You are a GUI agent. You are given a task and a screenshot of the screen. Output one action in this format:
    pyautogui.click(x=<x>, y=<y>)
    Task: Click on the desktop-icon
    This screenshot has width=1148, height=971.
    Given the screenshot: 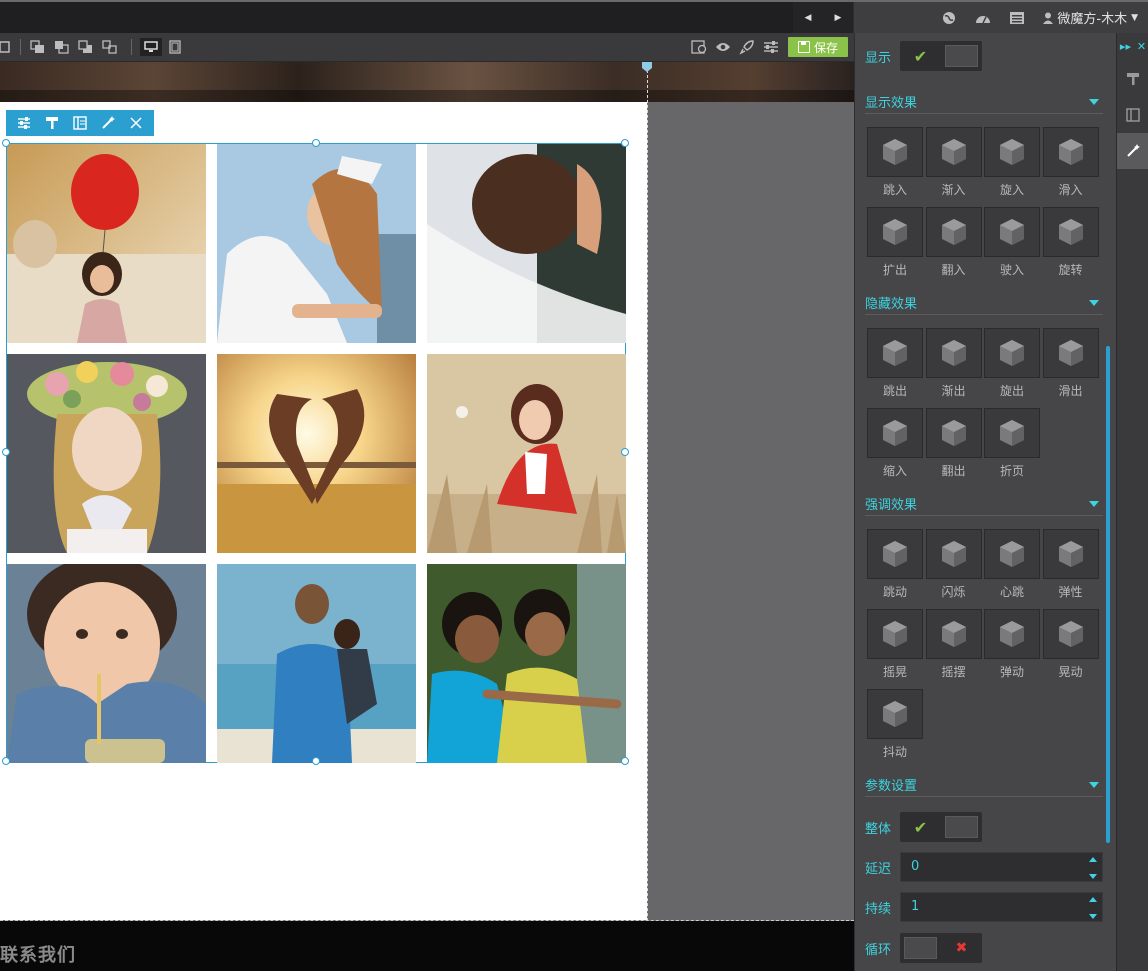 What is the action you would take?
    pyautogui.click(x=151, y=47)
    